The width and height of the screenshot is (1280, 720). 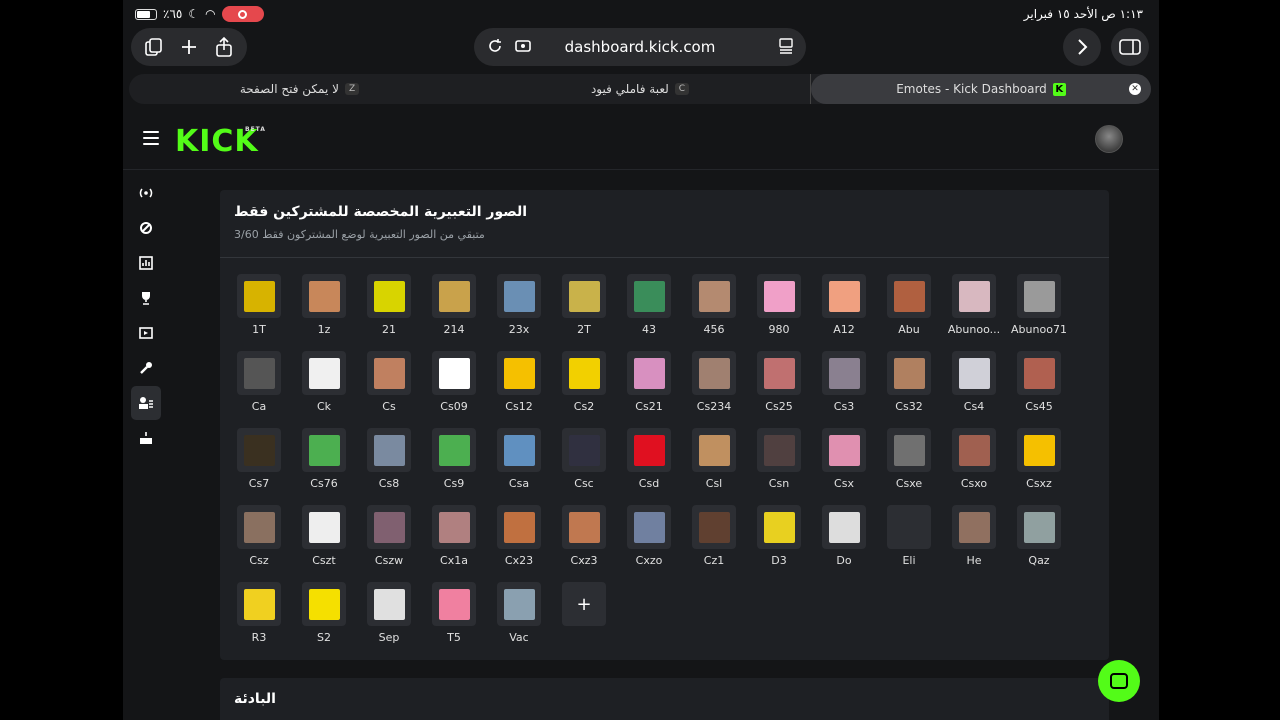 What do you see at coordinates (263, 459) in the screenshot?
I see `emote-item: Cs7` at bounding box center [263, 459].